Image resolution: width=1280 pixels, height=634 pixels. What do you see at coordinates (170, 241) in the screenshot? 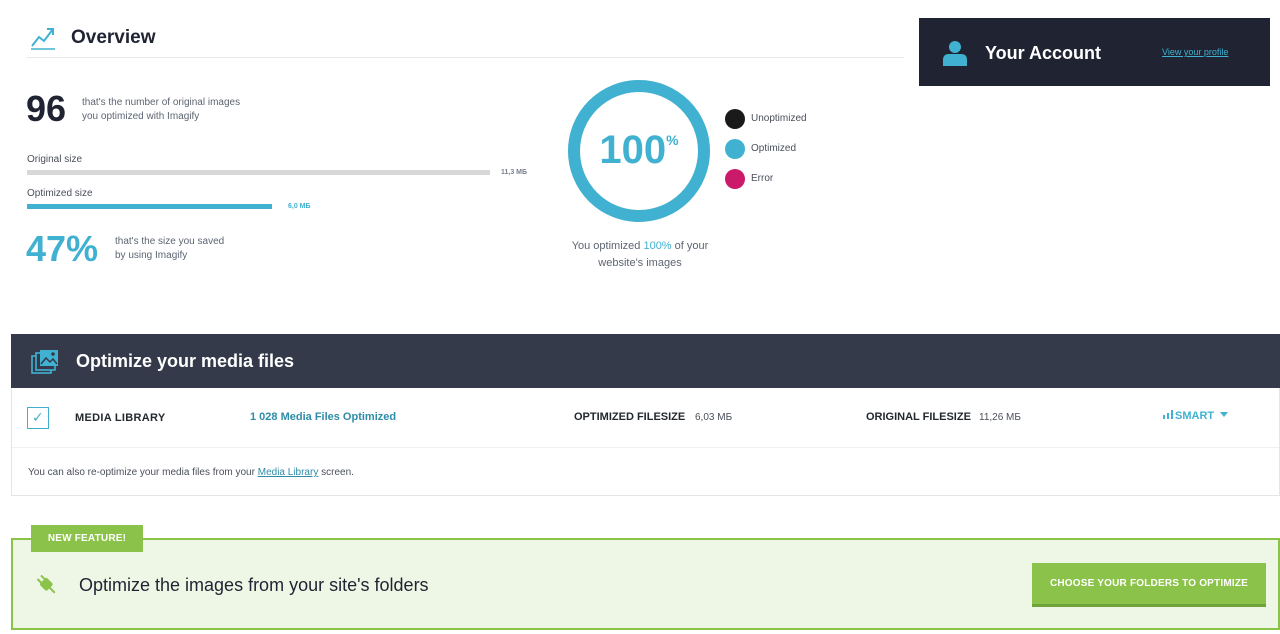
I see `saved-desc-line1: that's the size you saved` at bounding box center [170, 241].